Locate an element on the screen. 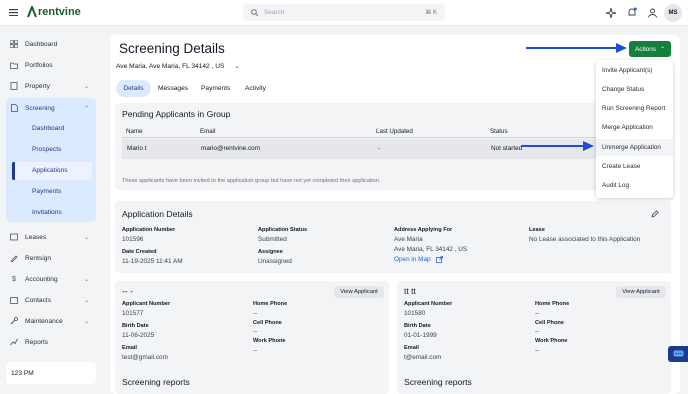  sidebar-item-portfolios: Portfolios is located at coordinates (52, 65).